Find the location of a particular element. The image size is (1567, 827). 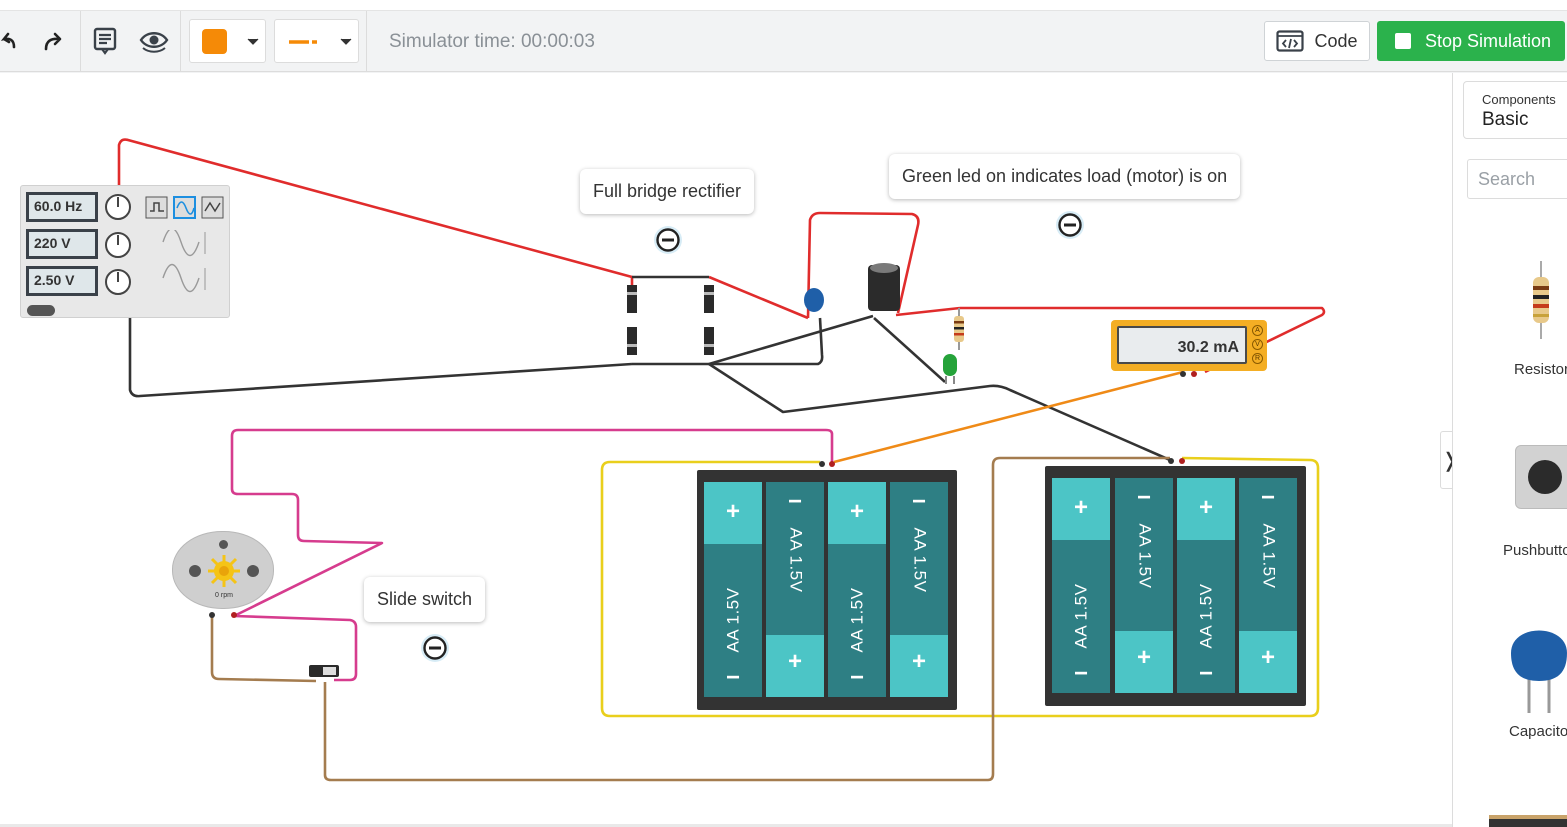

battery-component-icon is located at coordinates (1528, 821).